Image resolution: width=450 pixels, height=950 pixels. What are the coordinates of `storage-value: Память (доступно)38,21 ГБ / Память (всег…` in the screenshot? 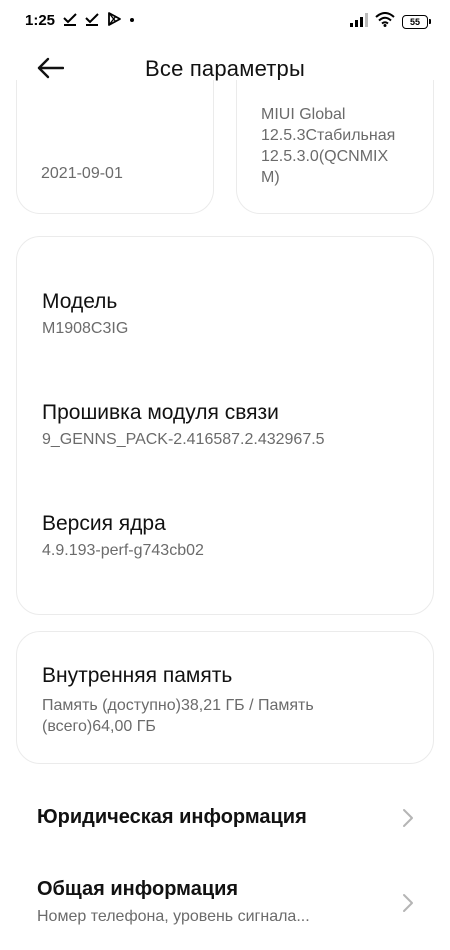 It's located at (178, 716).